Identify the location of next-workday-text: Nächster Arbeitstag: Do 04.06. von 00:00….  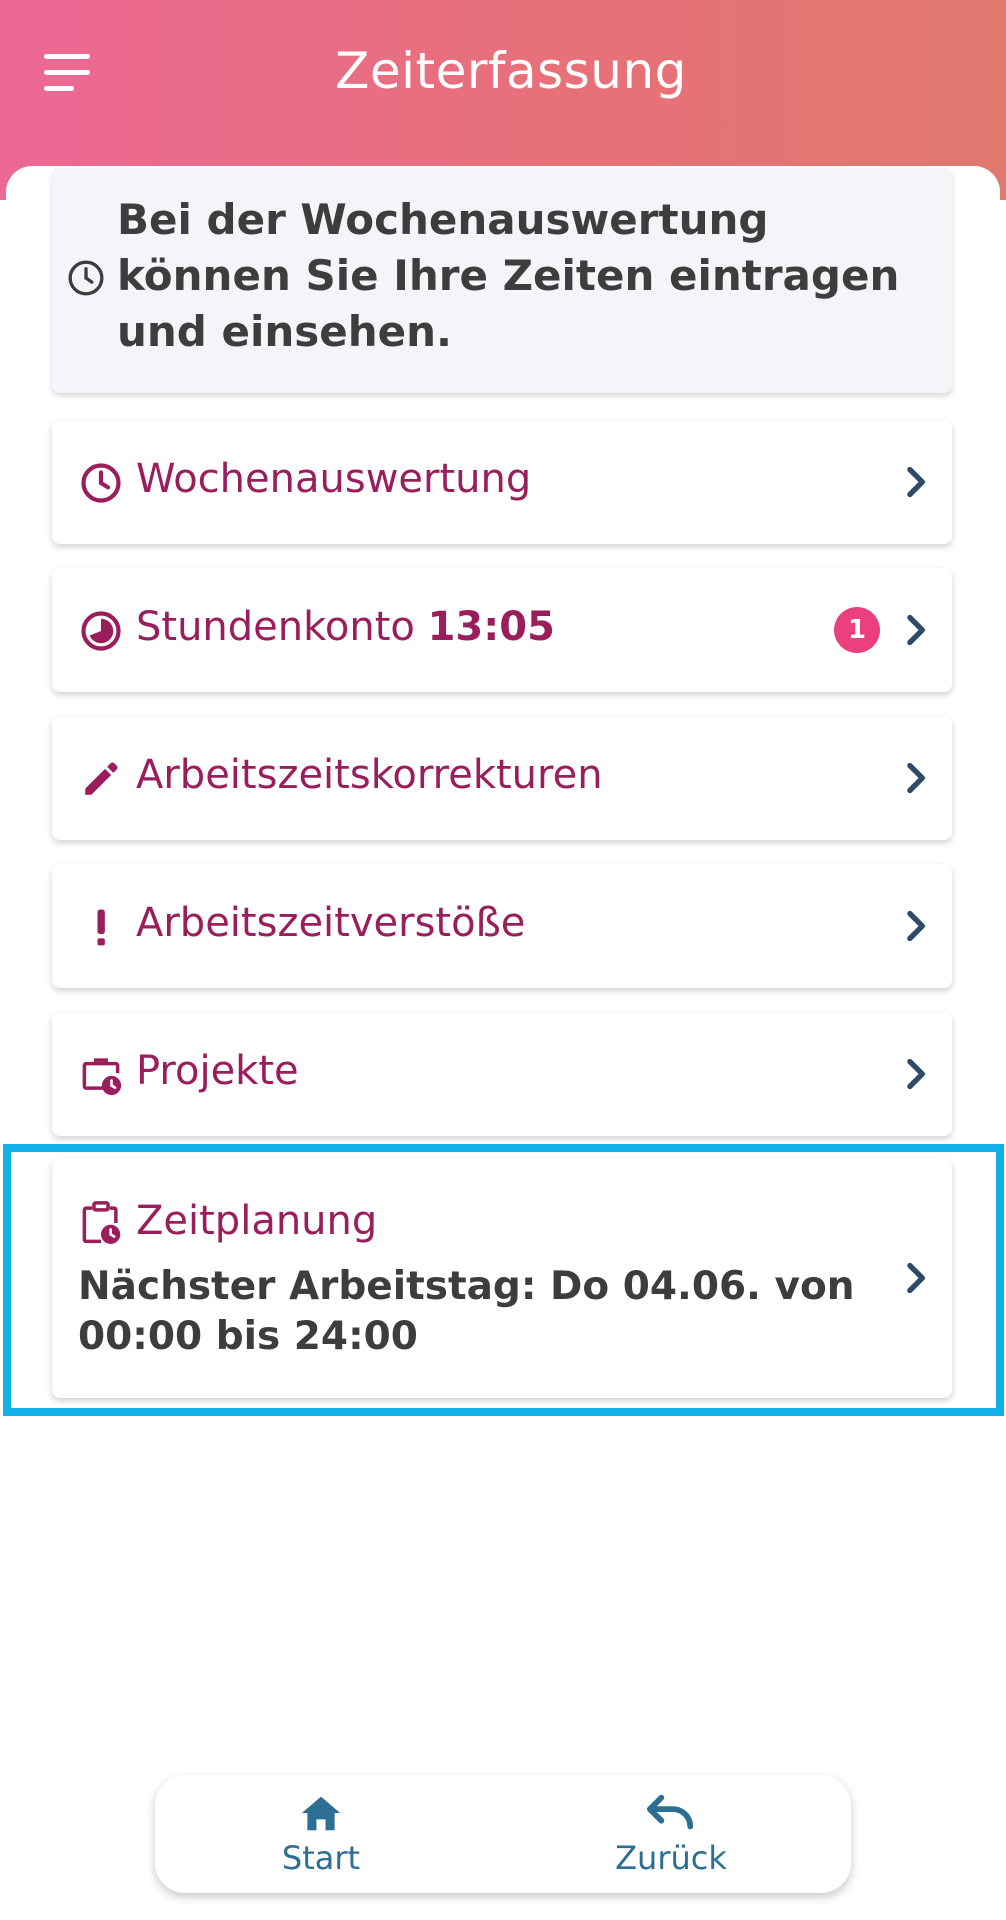
(466, 1311).